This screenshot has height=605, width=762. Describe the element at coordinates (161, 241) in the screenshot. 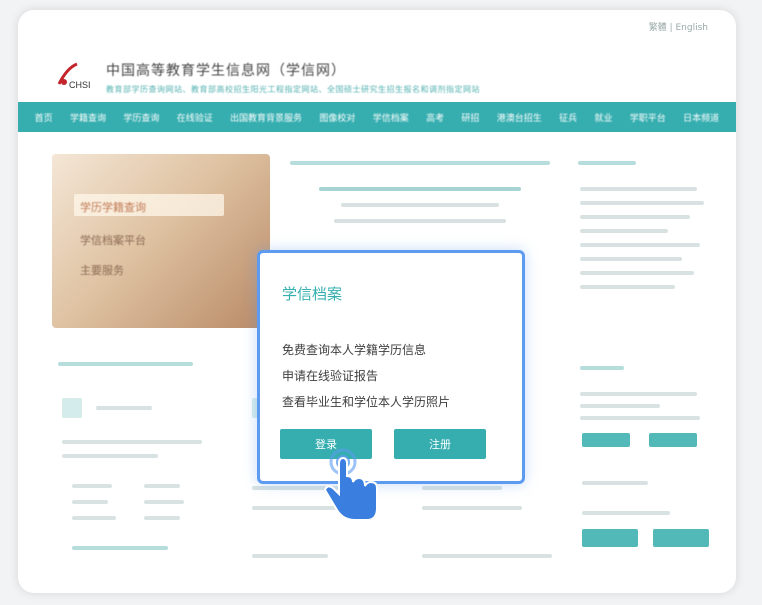

I see `feature-banner: 学历学籍查询 学信档案平台 主要服务` at that location.